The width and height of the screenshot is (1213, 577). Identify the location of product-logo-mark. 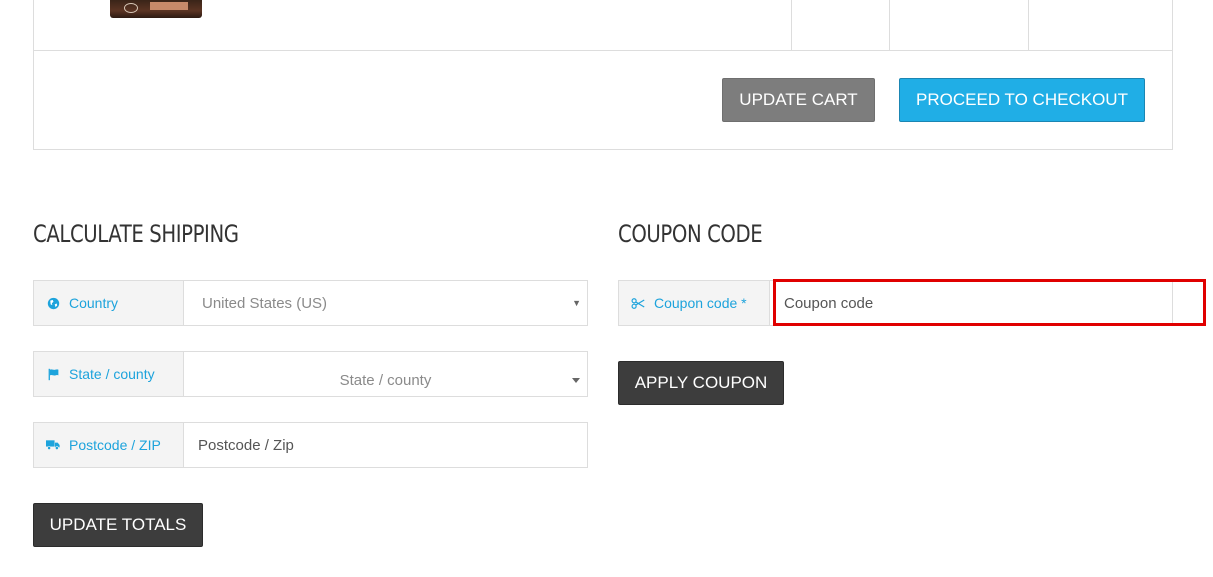
(131, 8).